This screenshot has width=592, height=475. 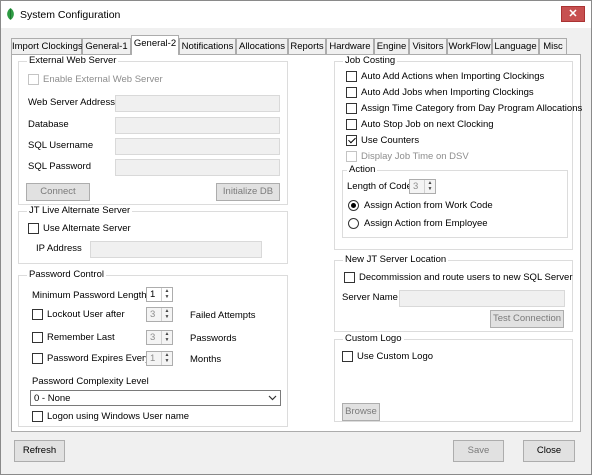 I want to click on assign-employee-radio, so click(x=353, y=223).